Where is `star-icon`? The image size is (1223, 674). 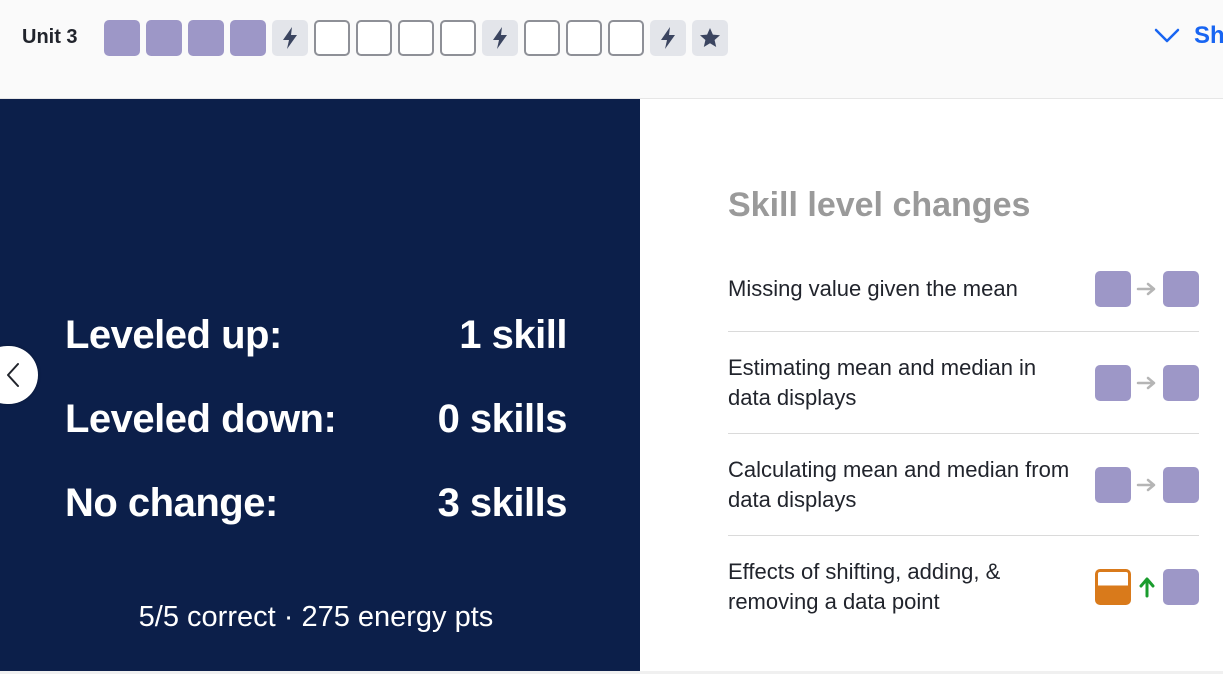 star-icon is located at coordinates (710, 37).